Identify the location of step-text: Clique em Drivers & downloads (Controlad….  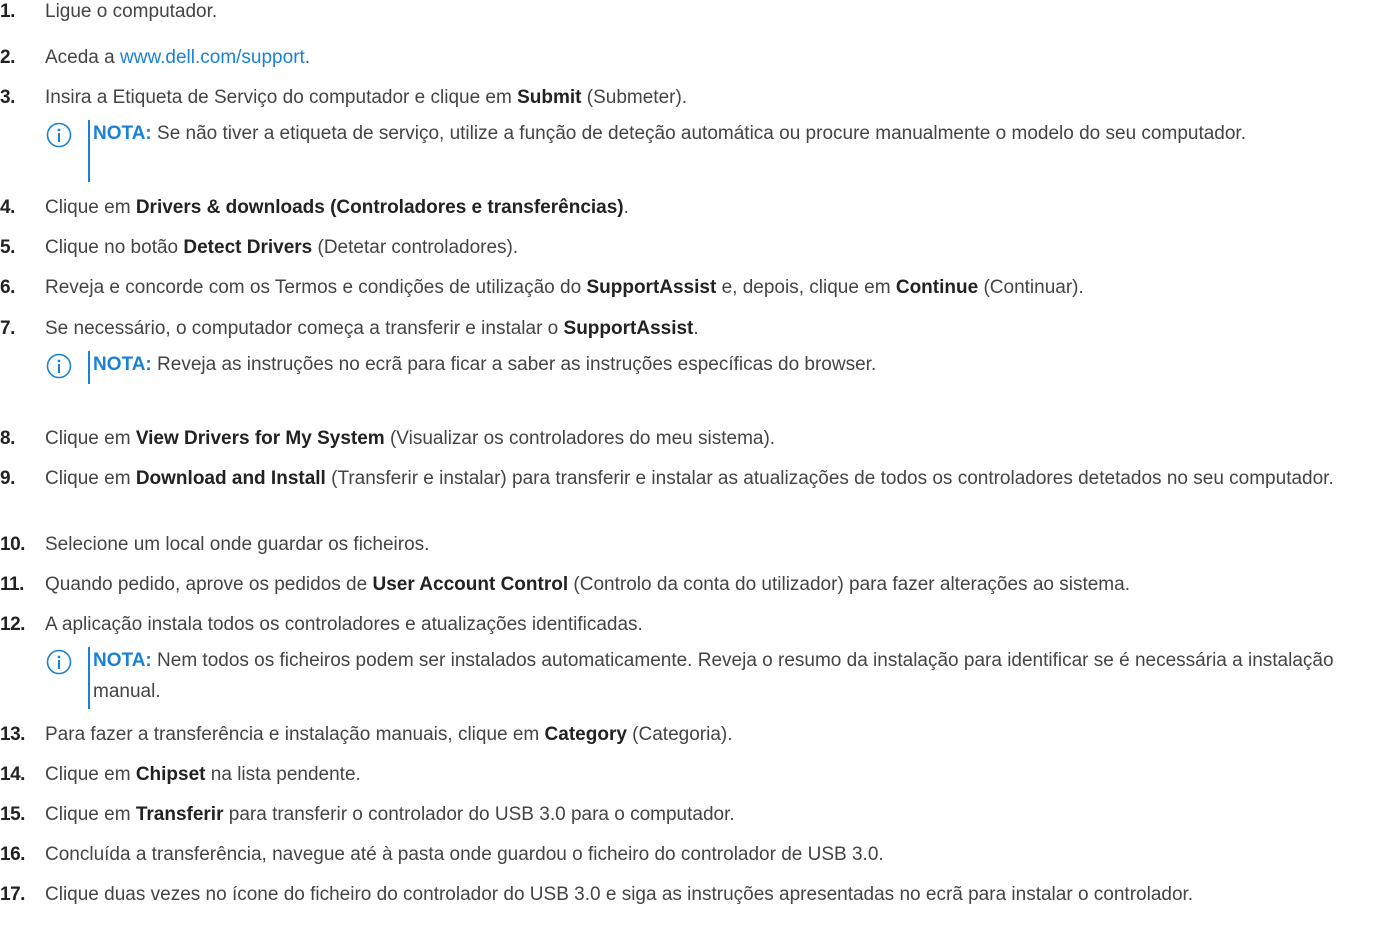
(712, 207).